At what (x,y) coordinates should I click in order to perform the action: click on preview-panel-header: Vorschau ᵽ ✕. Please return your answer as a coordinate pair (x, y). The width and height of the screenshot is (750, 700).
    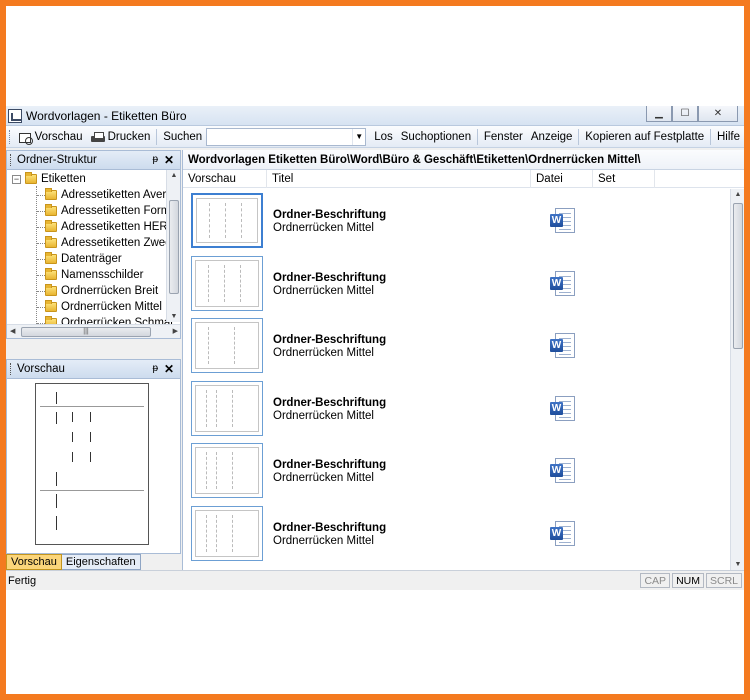
    Looking at the image, I should click on (93, 369).